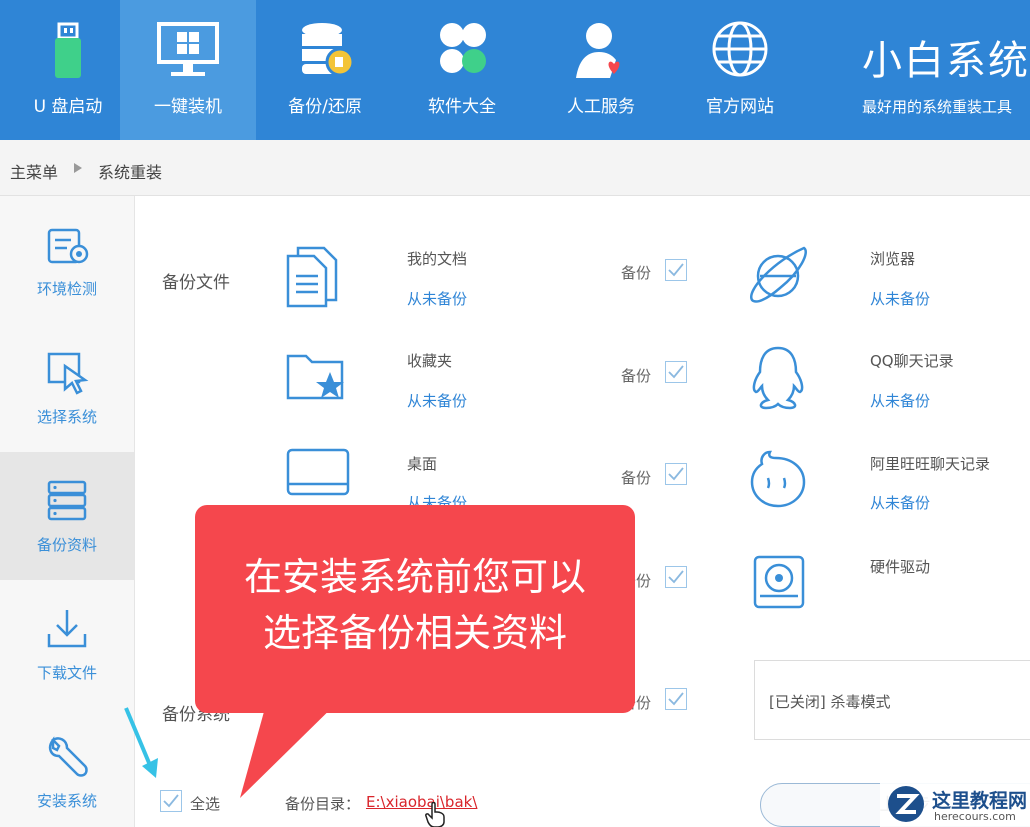 This screenshot has width=1030, height=827. What do you see at coordinates (912, 361) in the screenshot?
I see `item-name-qq: QQ聊天记录` at bounding box center [912, 361].